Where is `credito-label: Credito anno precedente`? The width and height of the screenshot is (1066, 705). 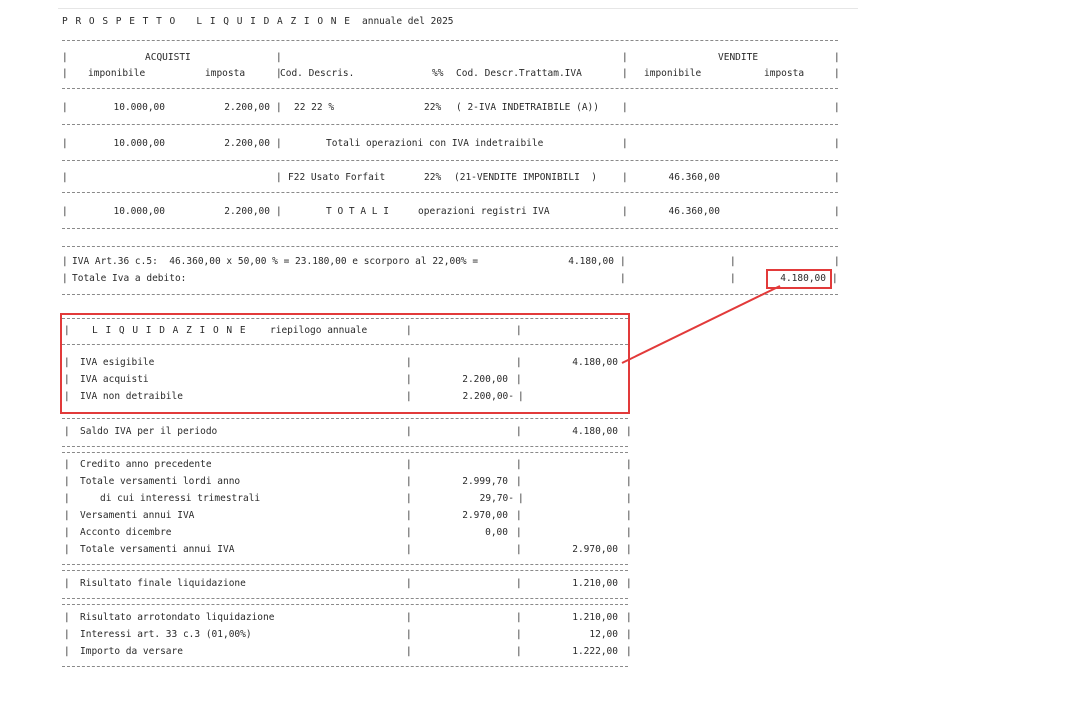 credito-label: Credito anno precedente is located at coordinates (146, 464).